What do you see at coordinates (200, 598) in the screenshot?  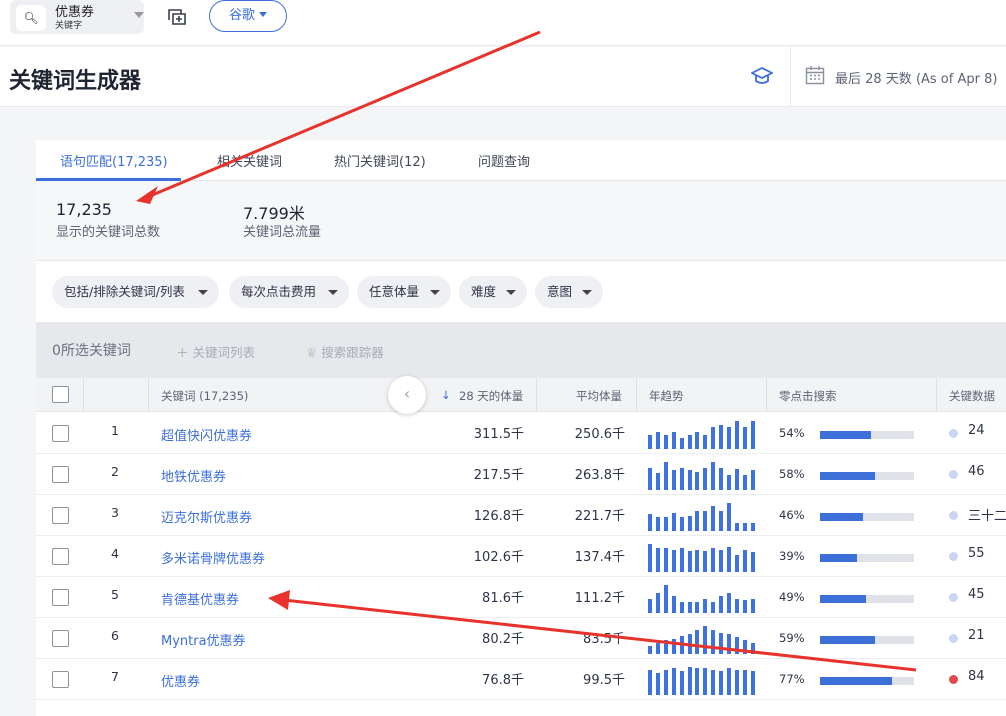 I see `keyword-link: 肯德基优惠券` at bounding box center [200, 598].